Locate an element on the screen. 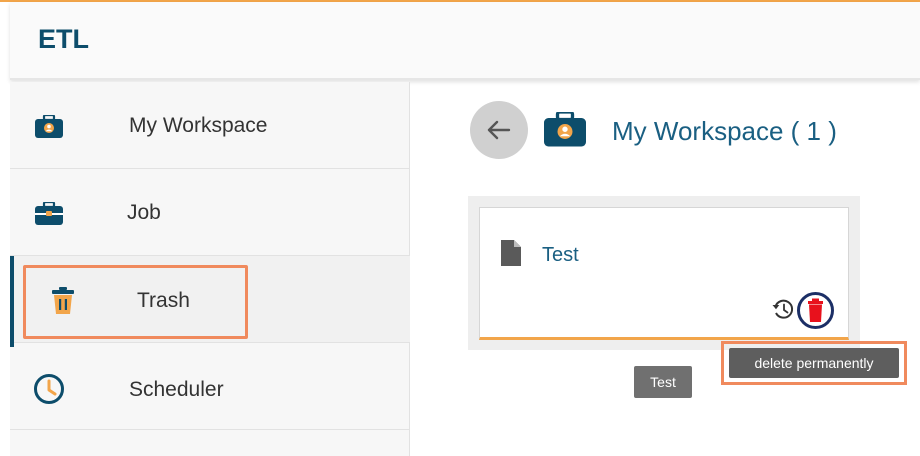 The image size is (920, 456). sidebar-item-label: Scheduler is located at coordinates (176, 389).